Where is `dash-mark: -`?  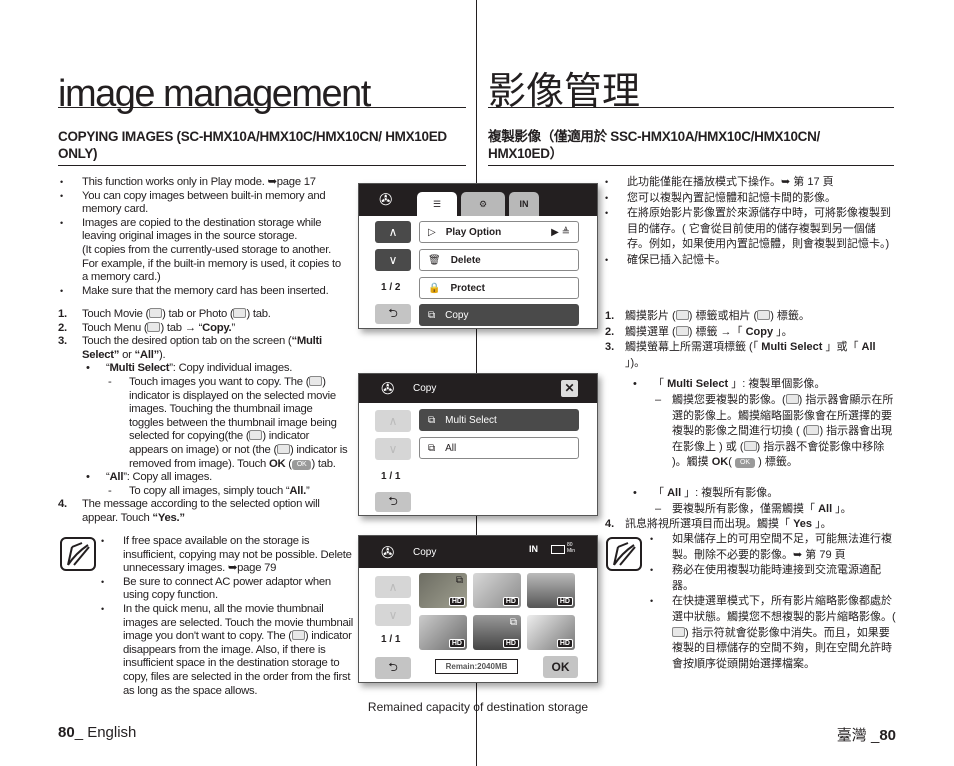
dash-mark: - is located at coordinates (110, 381).